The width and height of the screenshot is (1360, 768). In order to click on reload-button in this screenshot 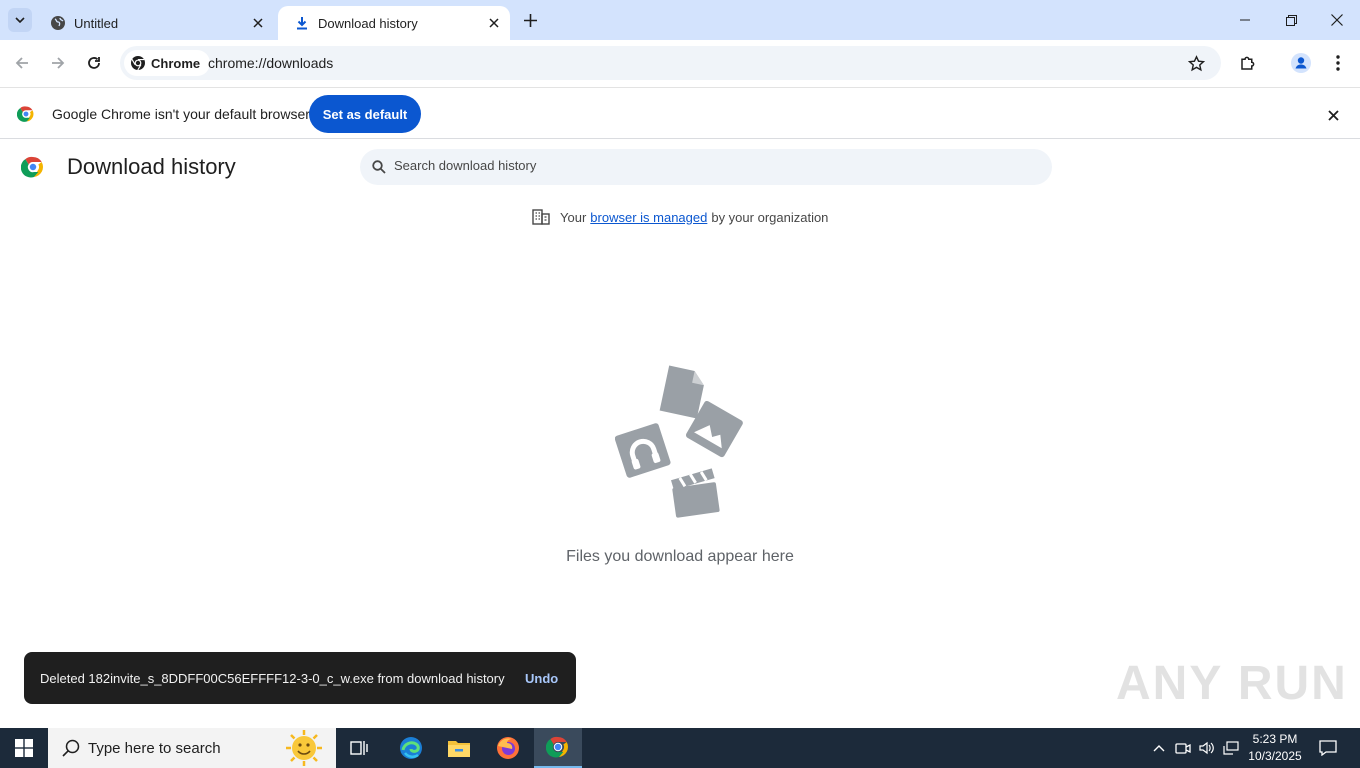, I will do `click(94, 63)`.